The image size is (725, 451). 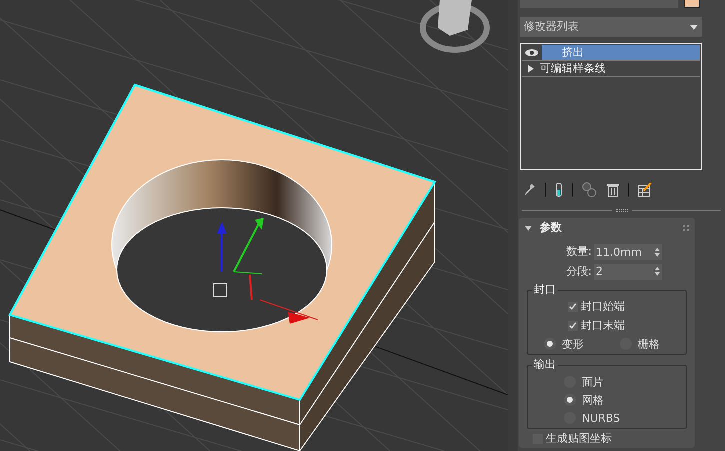 I want to click on modifier-item: 挤出, so click(x=611, y=53).